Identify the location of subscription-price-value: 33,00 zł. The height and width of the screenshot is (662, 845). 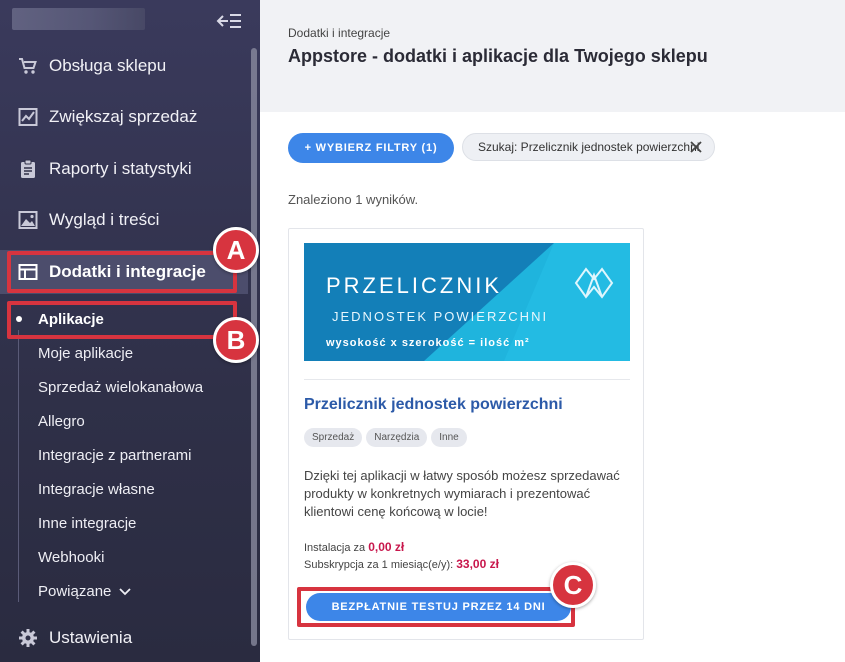
(477, 564).